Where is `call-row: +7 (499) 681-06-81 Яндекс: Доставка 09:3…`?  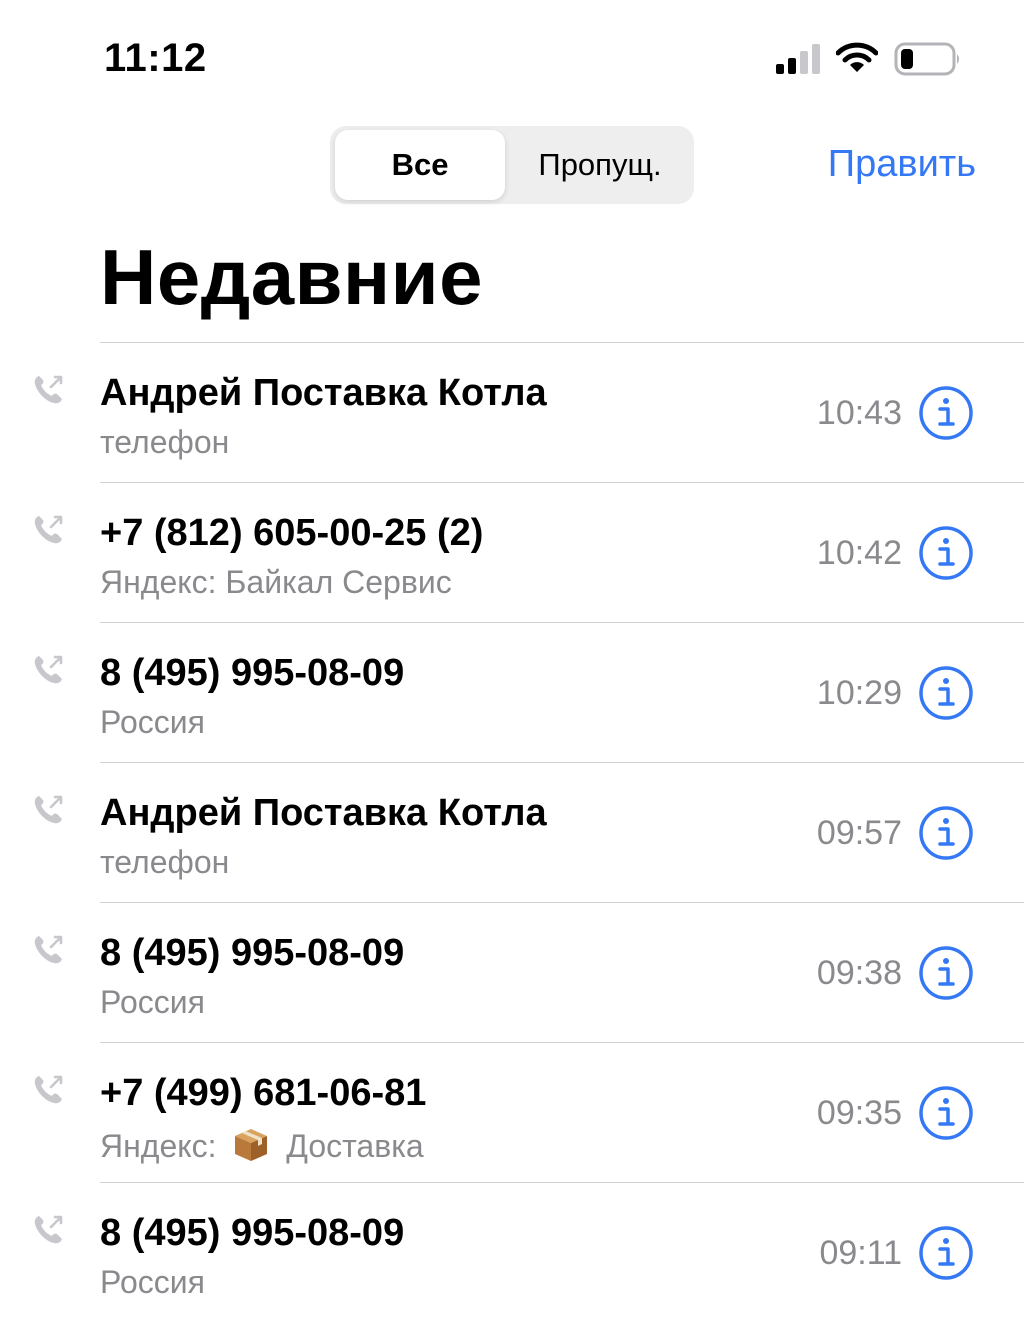 call-row: +7 (499) 681-06-81 Яндекс: Доставка 09:3… is located at coordinates (512, 1112).